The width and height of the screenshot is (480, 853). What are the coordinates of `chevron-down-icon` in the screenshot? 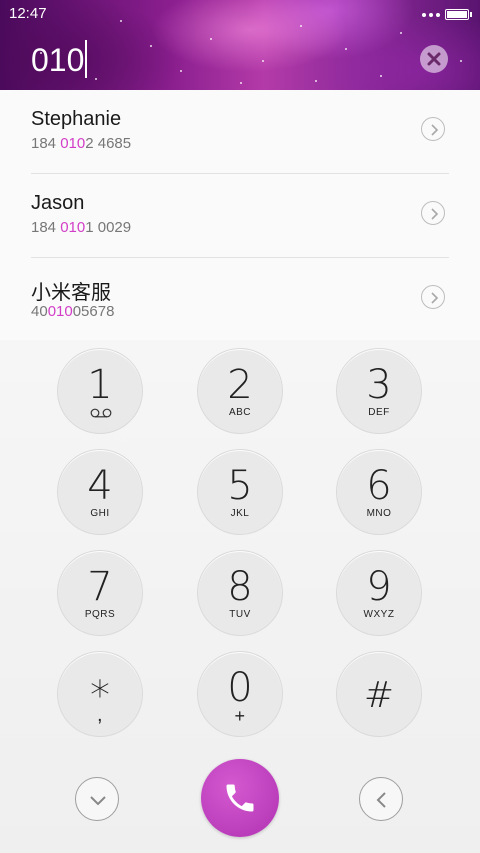 It's located at (98, 801).